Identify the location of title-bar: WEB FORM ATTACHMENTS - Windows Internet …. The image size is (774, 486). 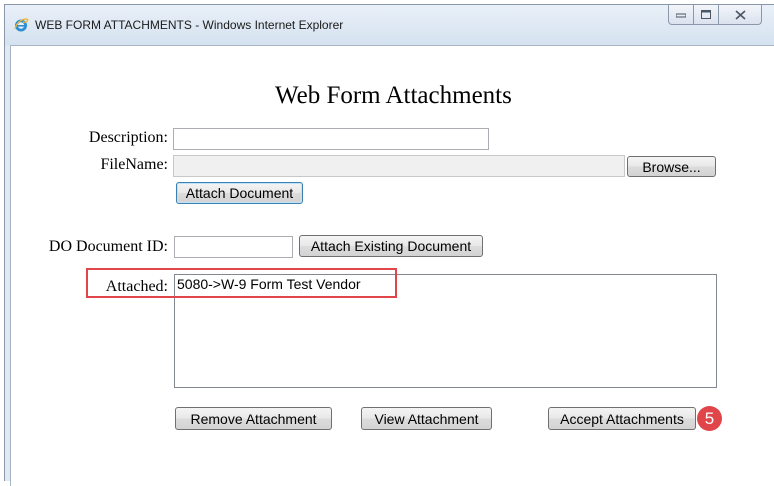
(389, 25).